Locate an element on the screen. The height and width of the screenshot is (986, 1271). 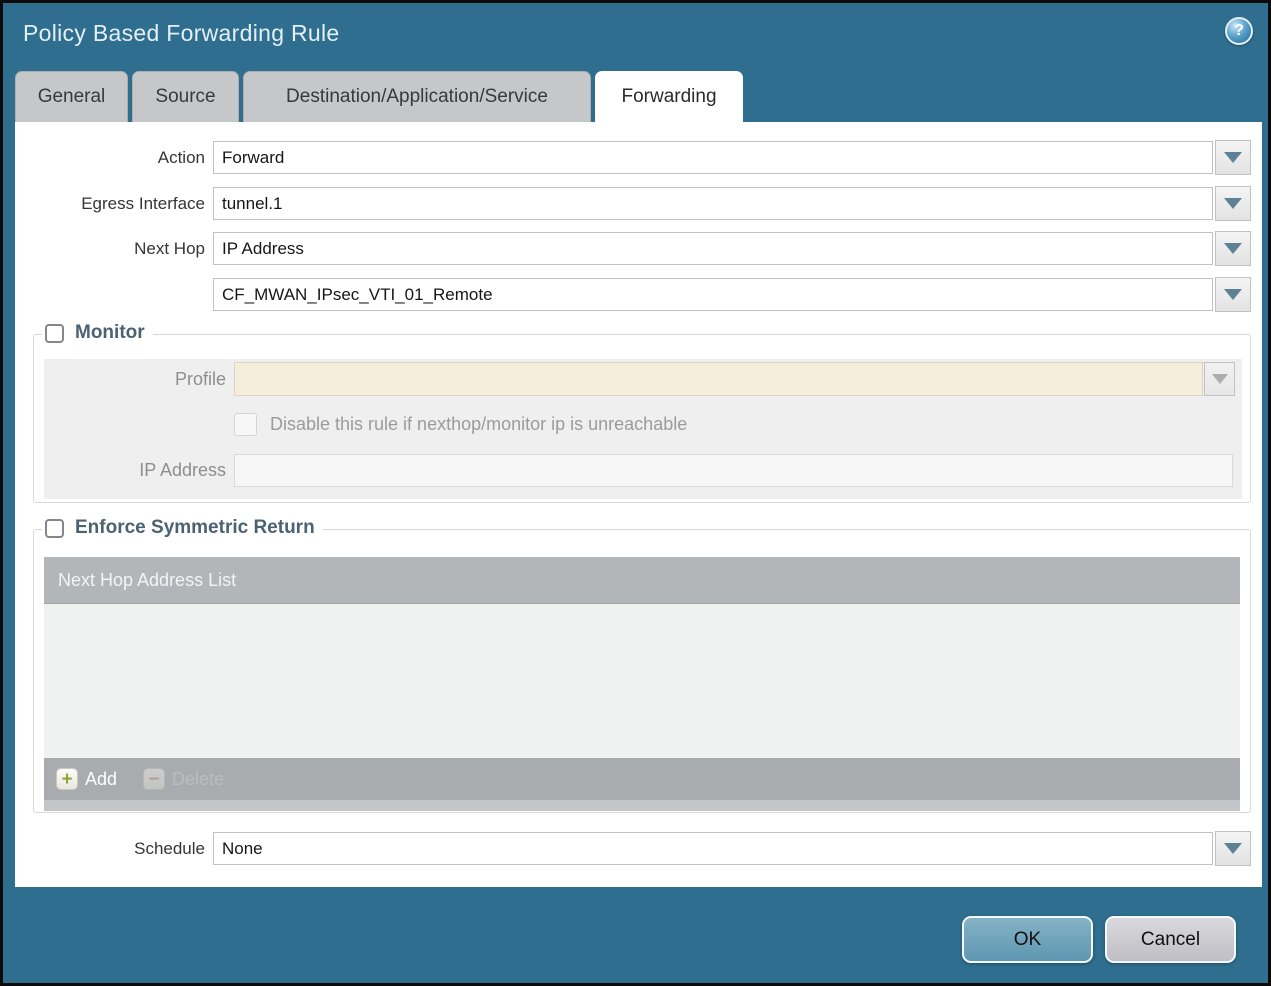
egress-interface-select: tunnel.1 is located at coordinates (713, 203).